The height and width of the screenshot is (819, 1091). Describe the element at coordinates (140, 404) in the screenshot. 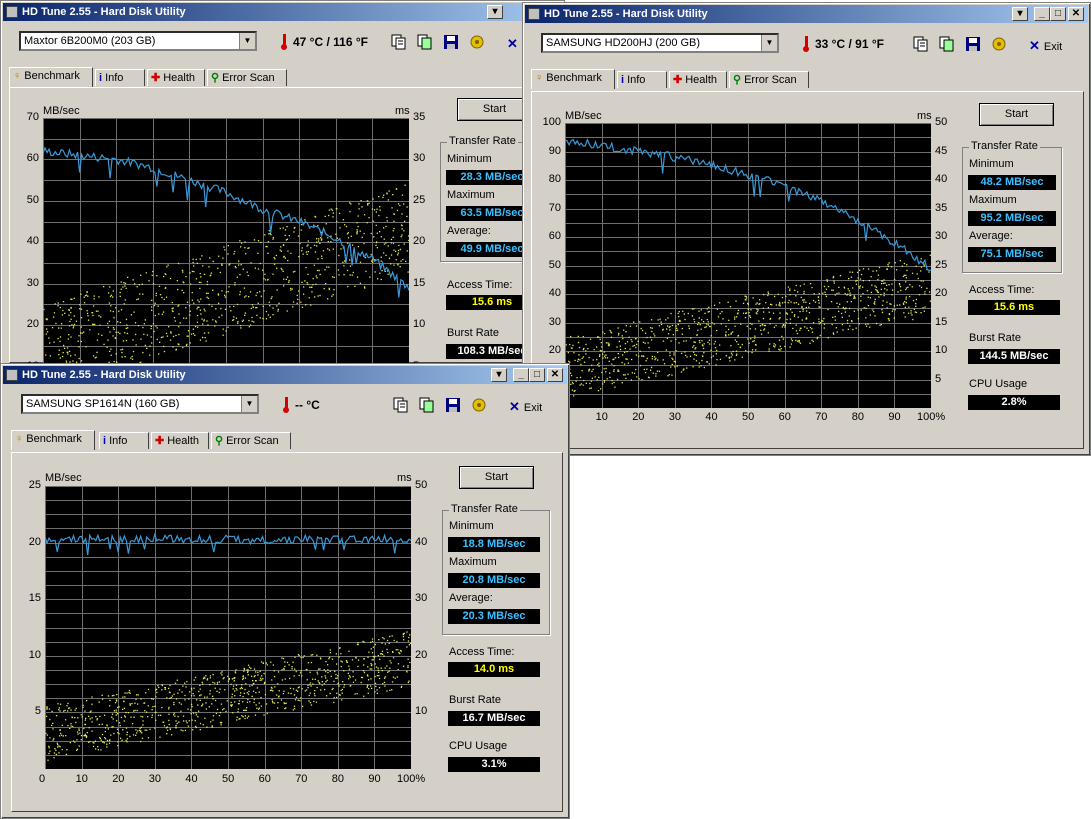

I see `drive-select: SAMSUNG SP1614N (160 GB) ▼` at that location.